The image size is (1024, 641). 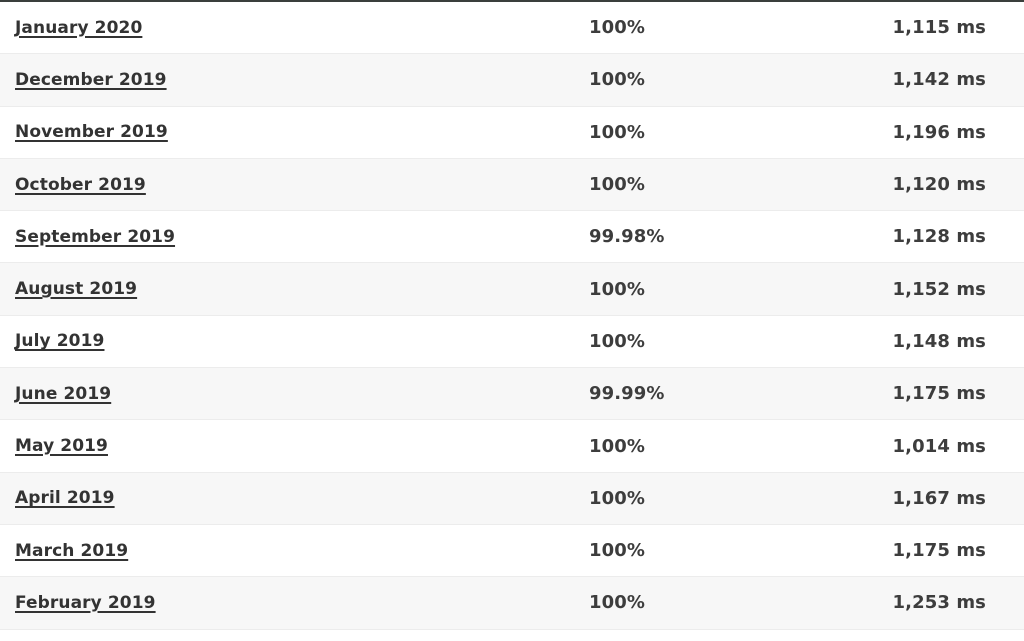 I want to click on month-link: May 2019, so click(x=61, y=445).